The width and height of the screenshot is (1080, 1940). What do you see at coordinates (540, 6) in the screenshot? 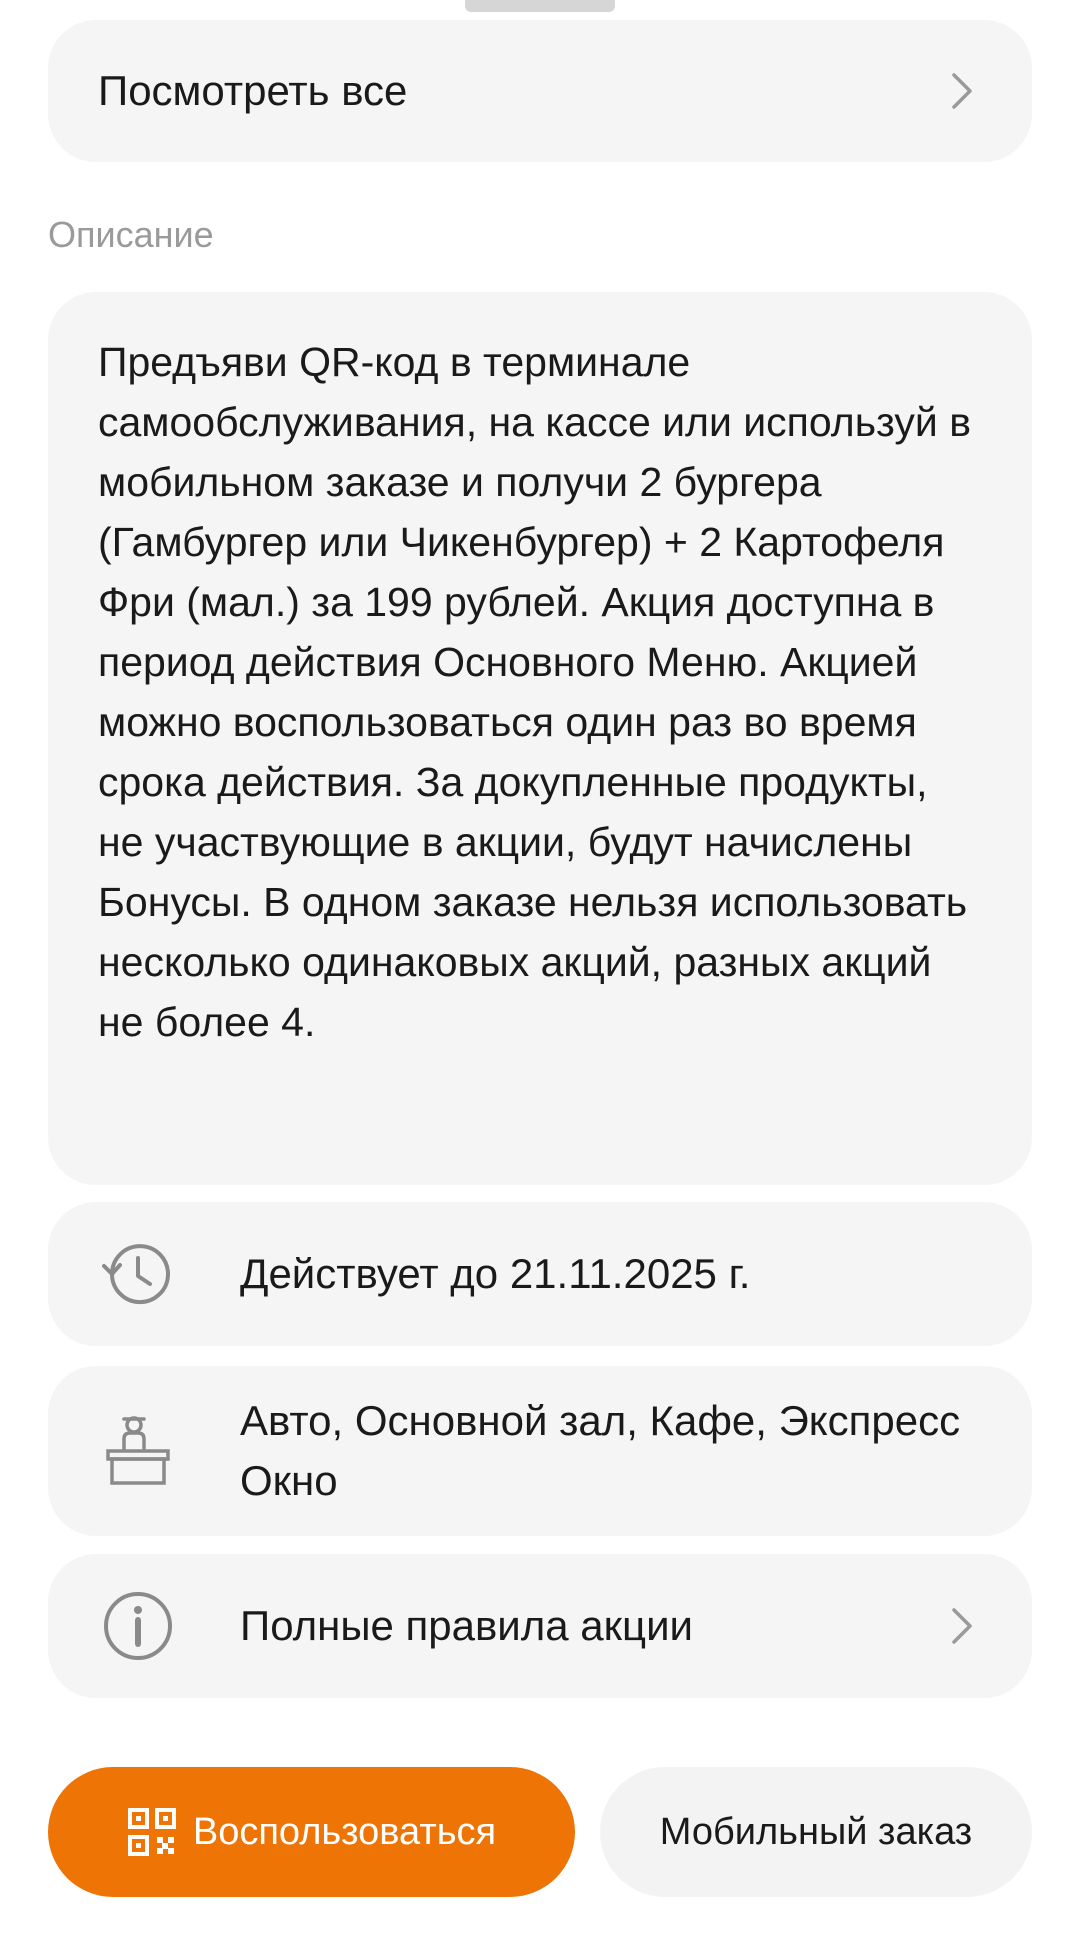
I see `sheet-grabber` at bounding box center [540, 6].